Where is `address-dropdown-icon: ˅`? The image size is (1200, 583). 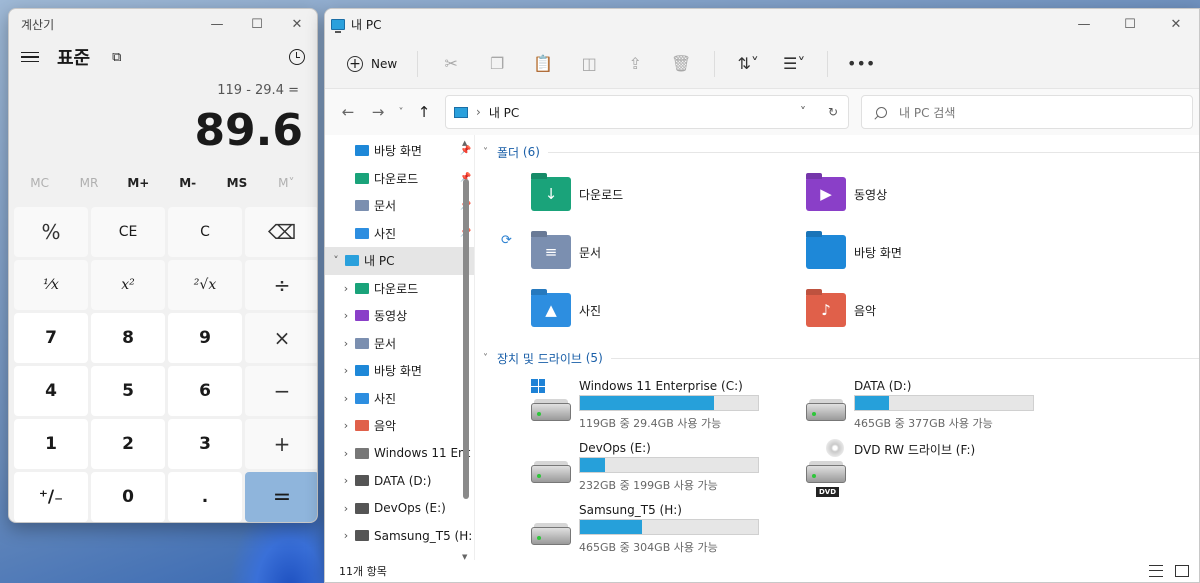 address-dropdown-icon: ˅ is located at coordinates (803, 112).